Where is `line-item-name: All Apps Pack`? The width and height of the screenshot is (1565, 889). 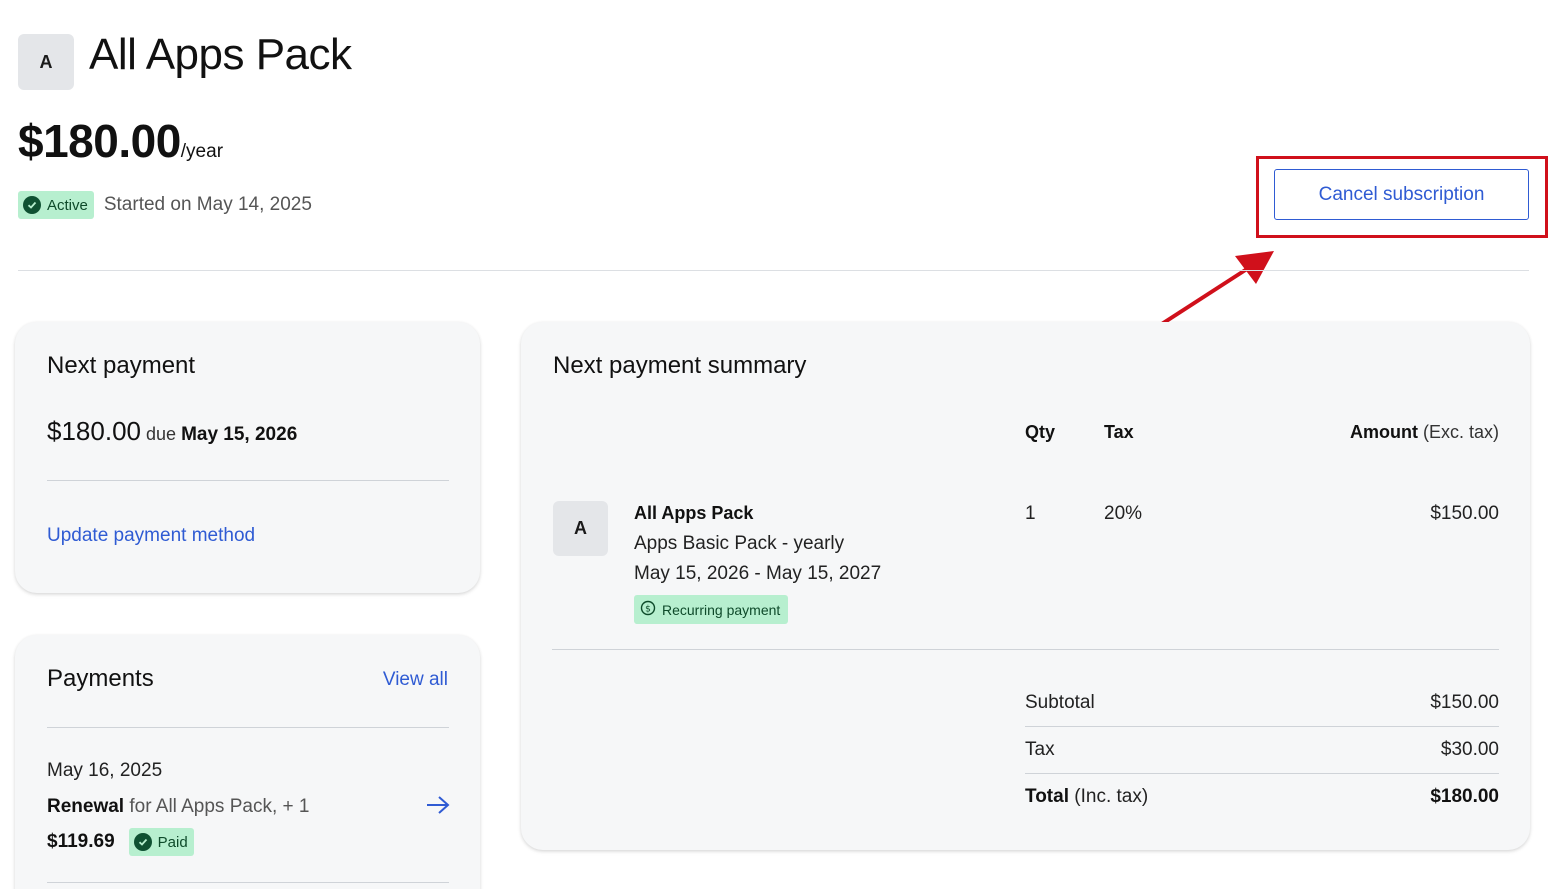
line-item-name: All Apps Pack is located at coordinates (694, 513).